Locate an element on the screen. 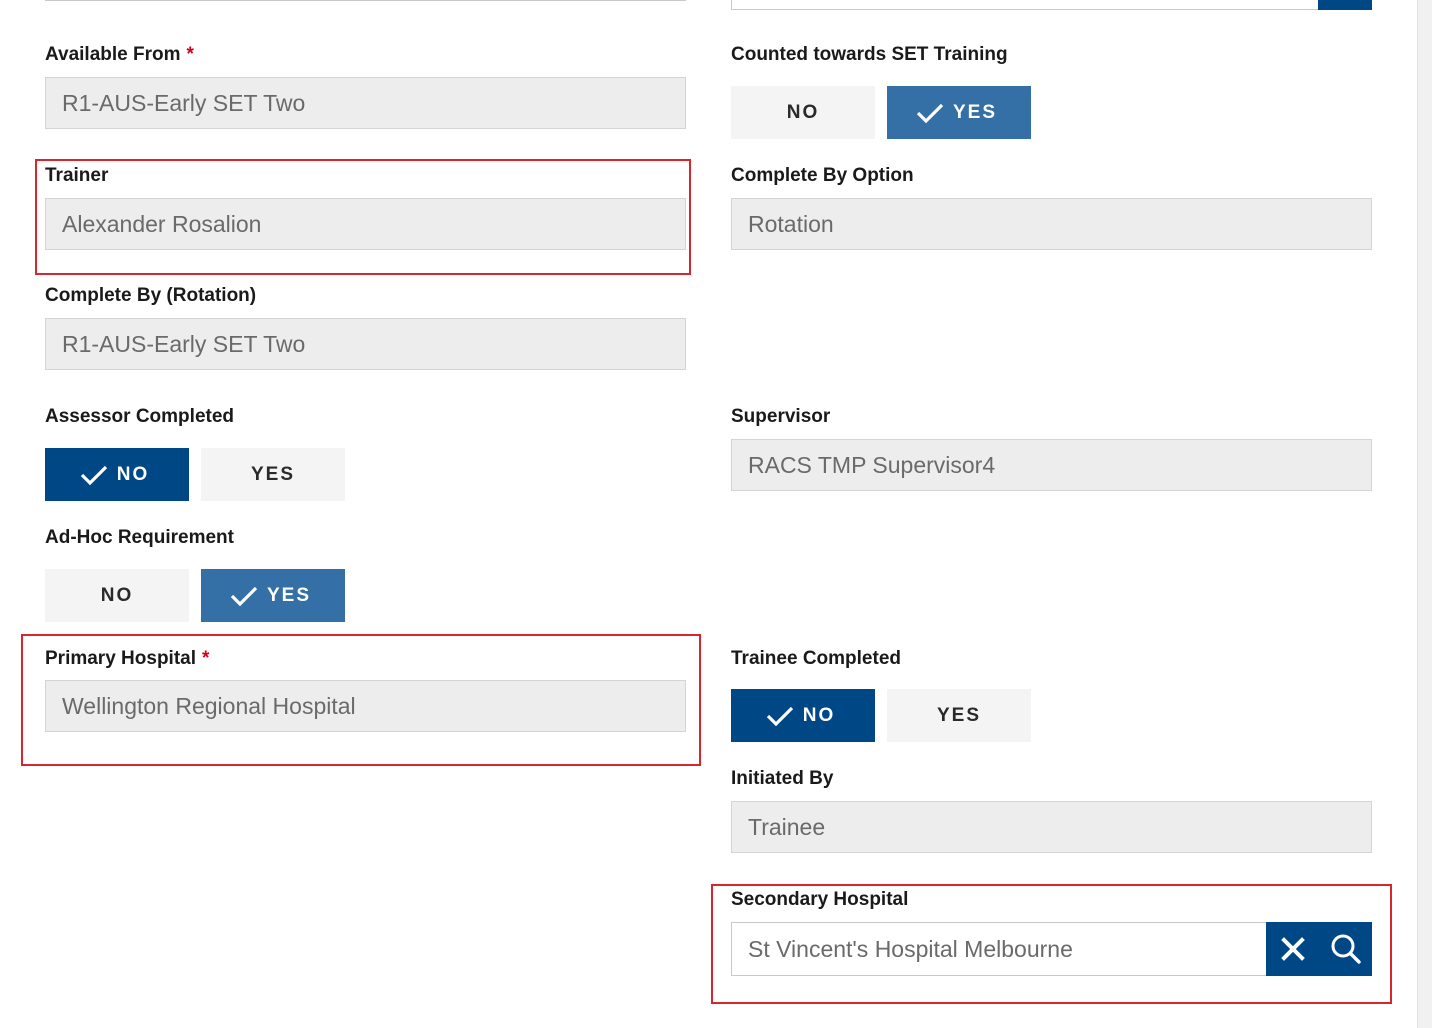 Image resolution: width=1432 pixels, height=1028 pixels. complete-by-option-field: Rotation is located at coordinates (1051, 224).